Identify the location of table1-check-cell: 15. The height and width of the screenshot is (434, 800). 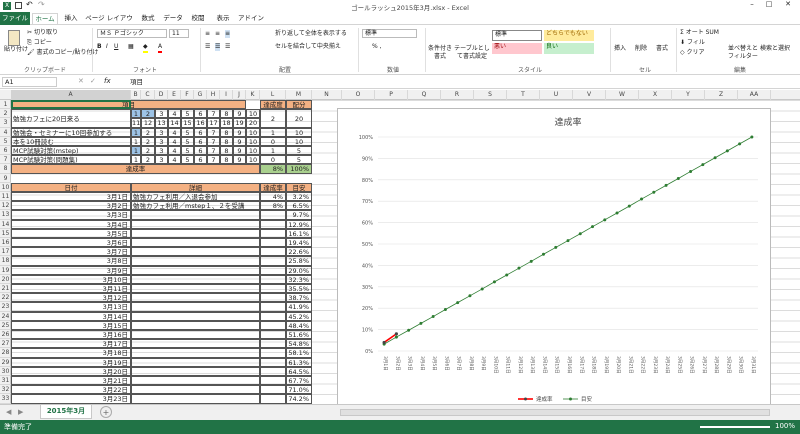
(187, 123).